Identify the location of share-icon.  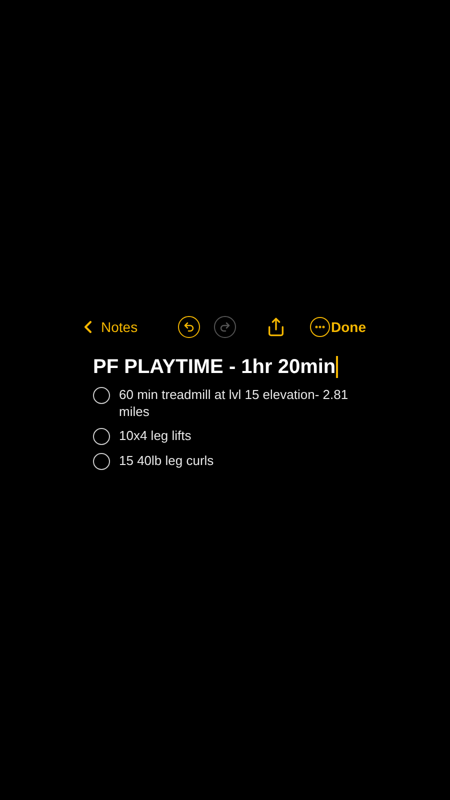
(276, 327).